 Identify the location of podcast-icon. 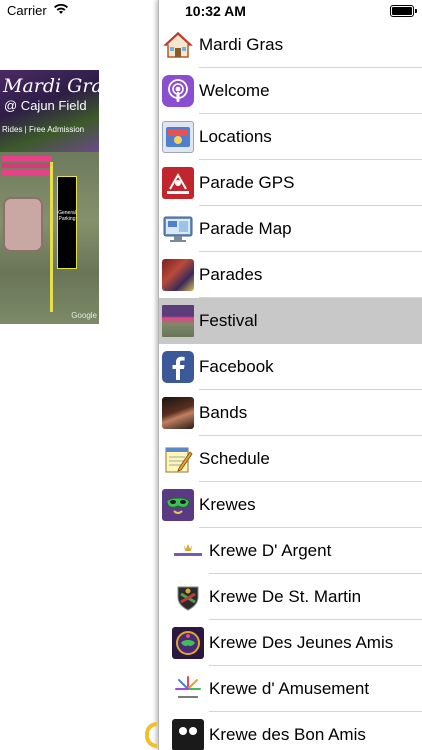
(178, 91).